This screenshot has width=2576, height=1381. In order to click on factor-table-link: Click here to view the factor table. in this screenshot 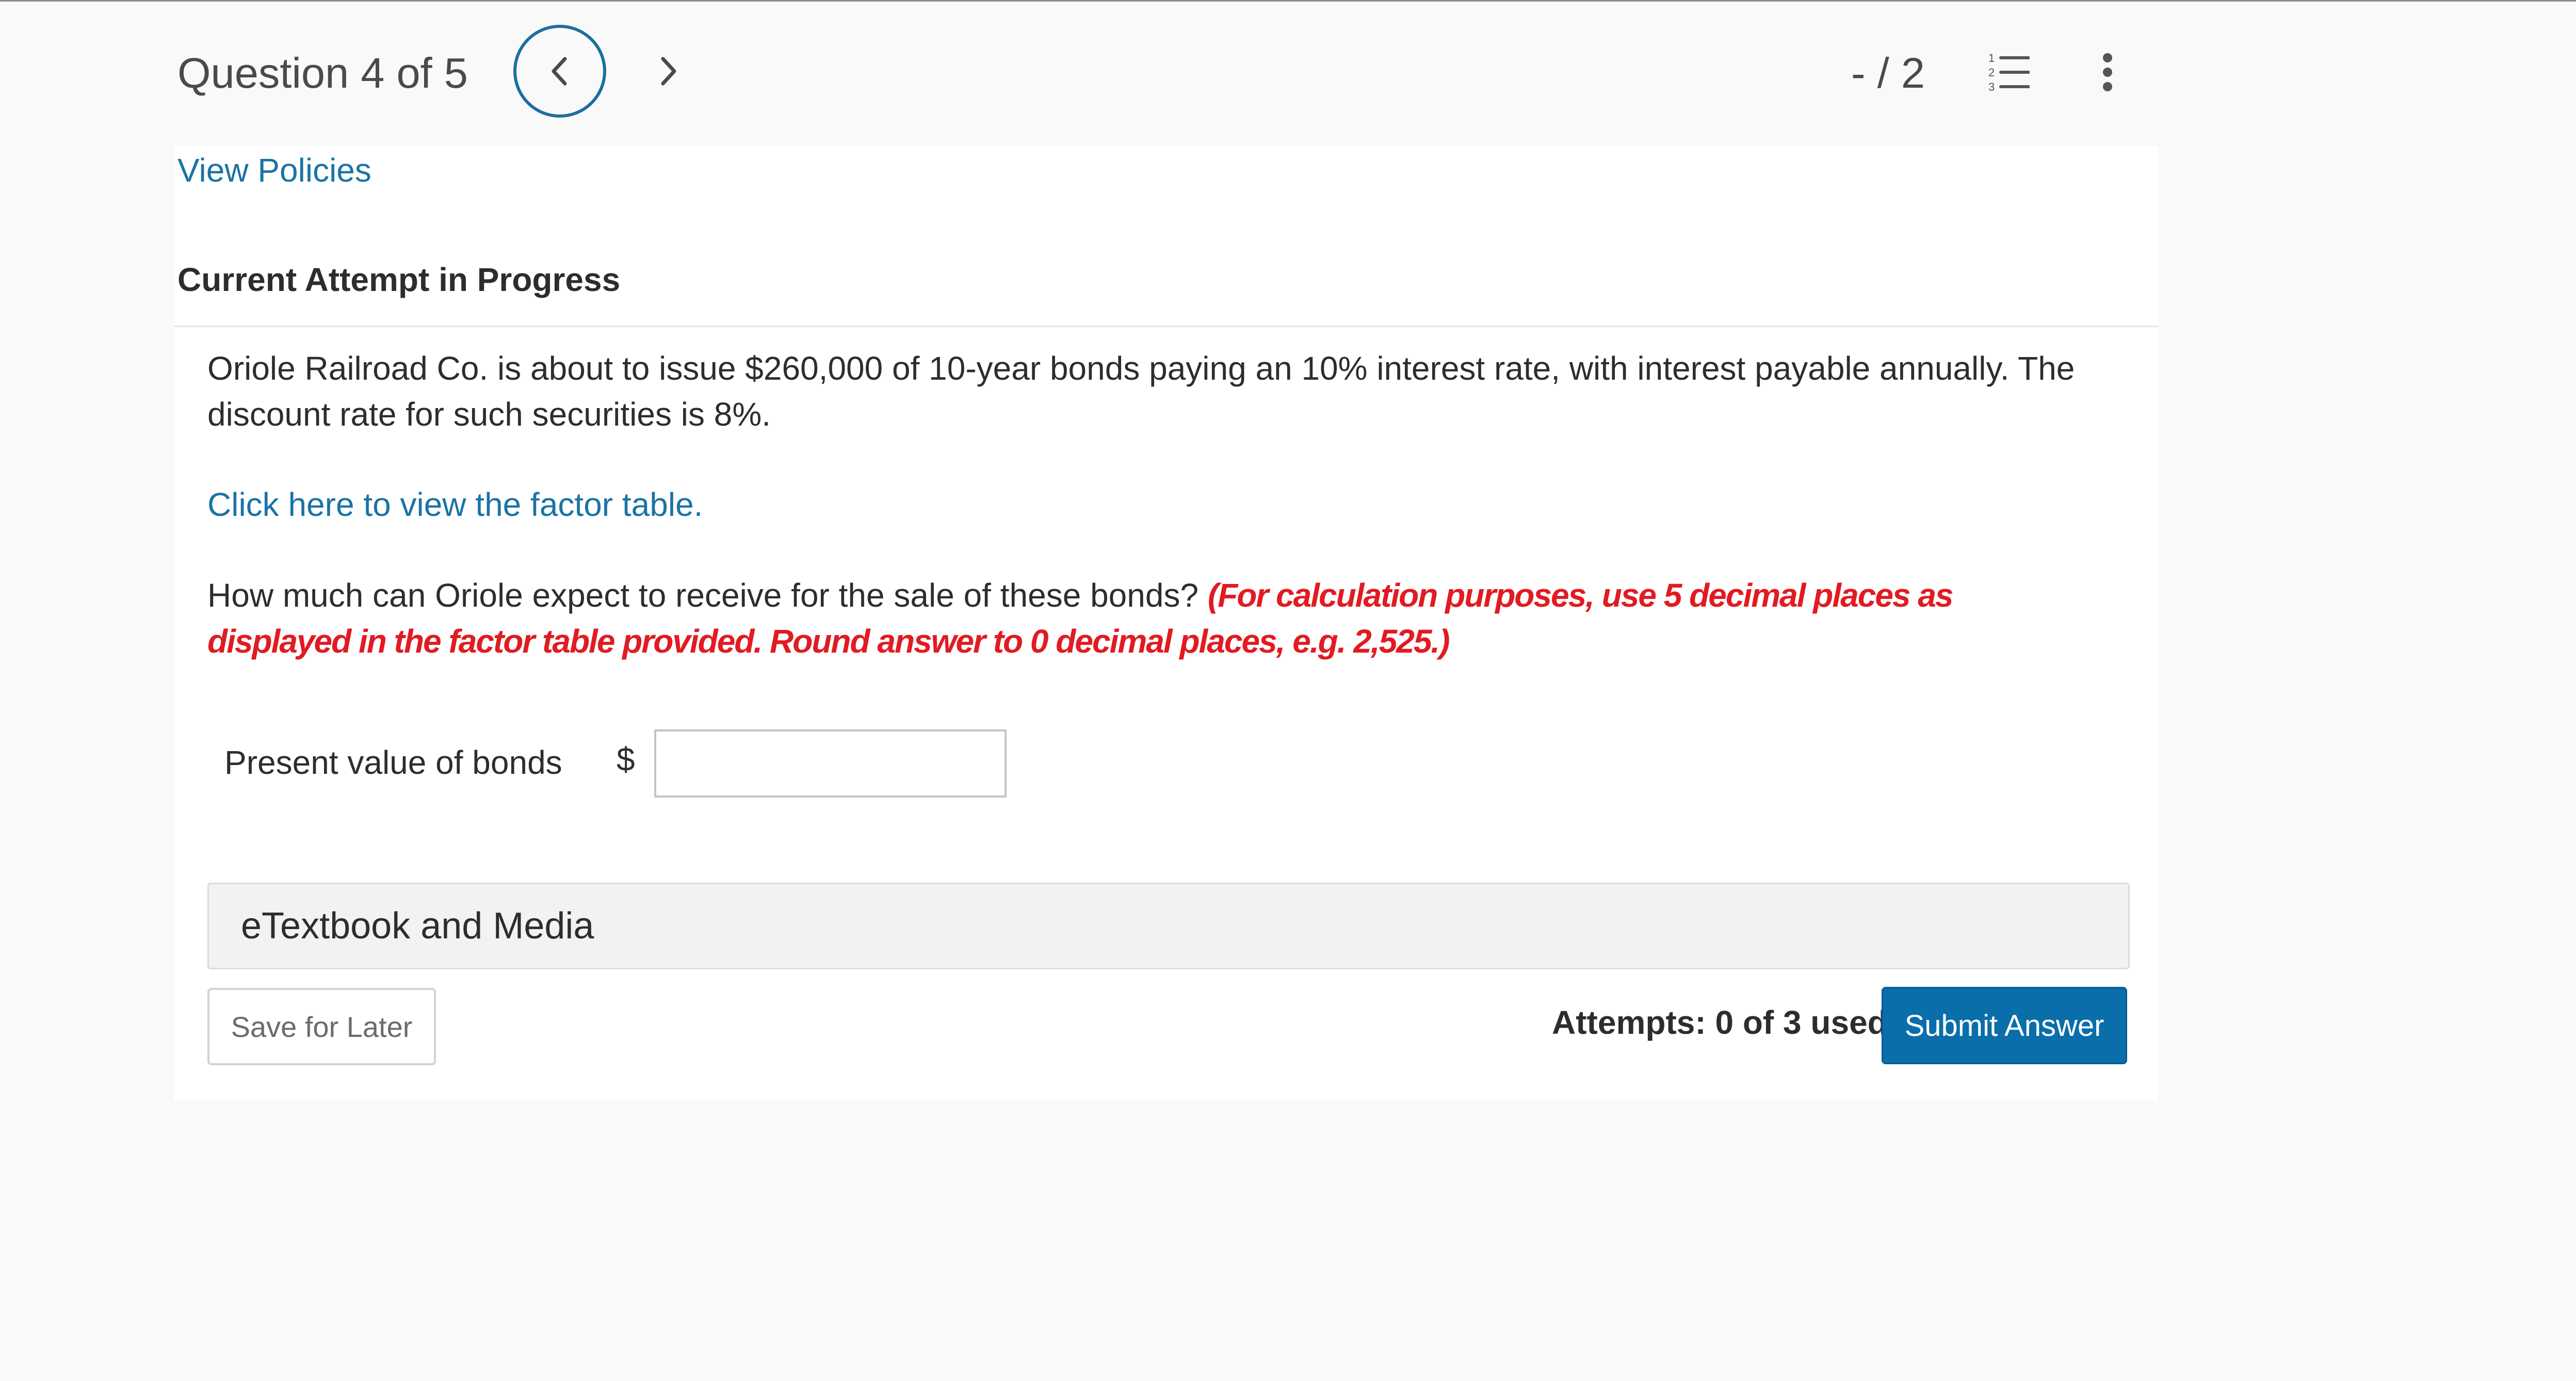, I will do `click(455, 504)`.